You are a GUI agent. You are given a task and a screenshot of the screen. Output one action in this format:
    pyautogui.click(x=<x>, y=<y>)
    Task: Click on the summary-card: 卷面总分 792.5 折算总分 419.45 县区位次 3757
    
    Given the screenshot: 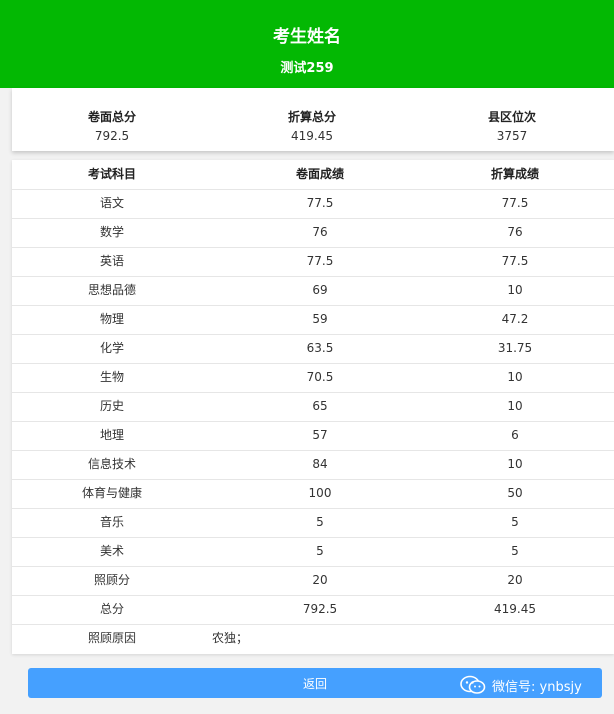 What is the action you would take?
    pyautogui.click(x=313, y=119)
    